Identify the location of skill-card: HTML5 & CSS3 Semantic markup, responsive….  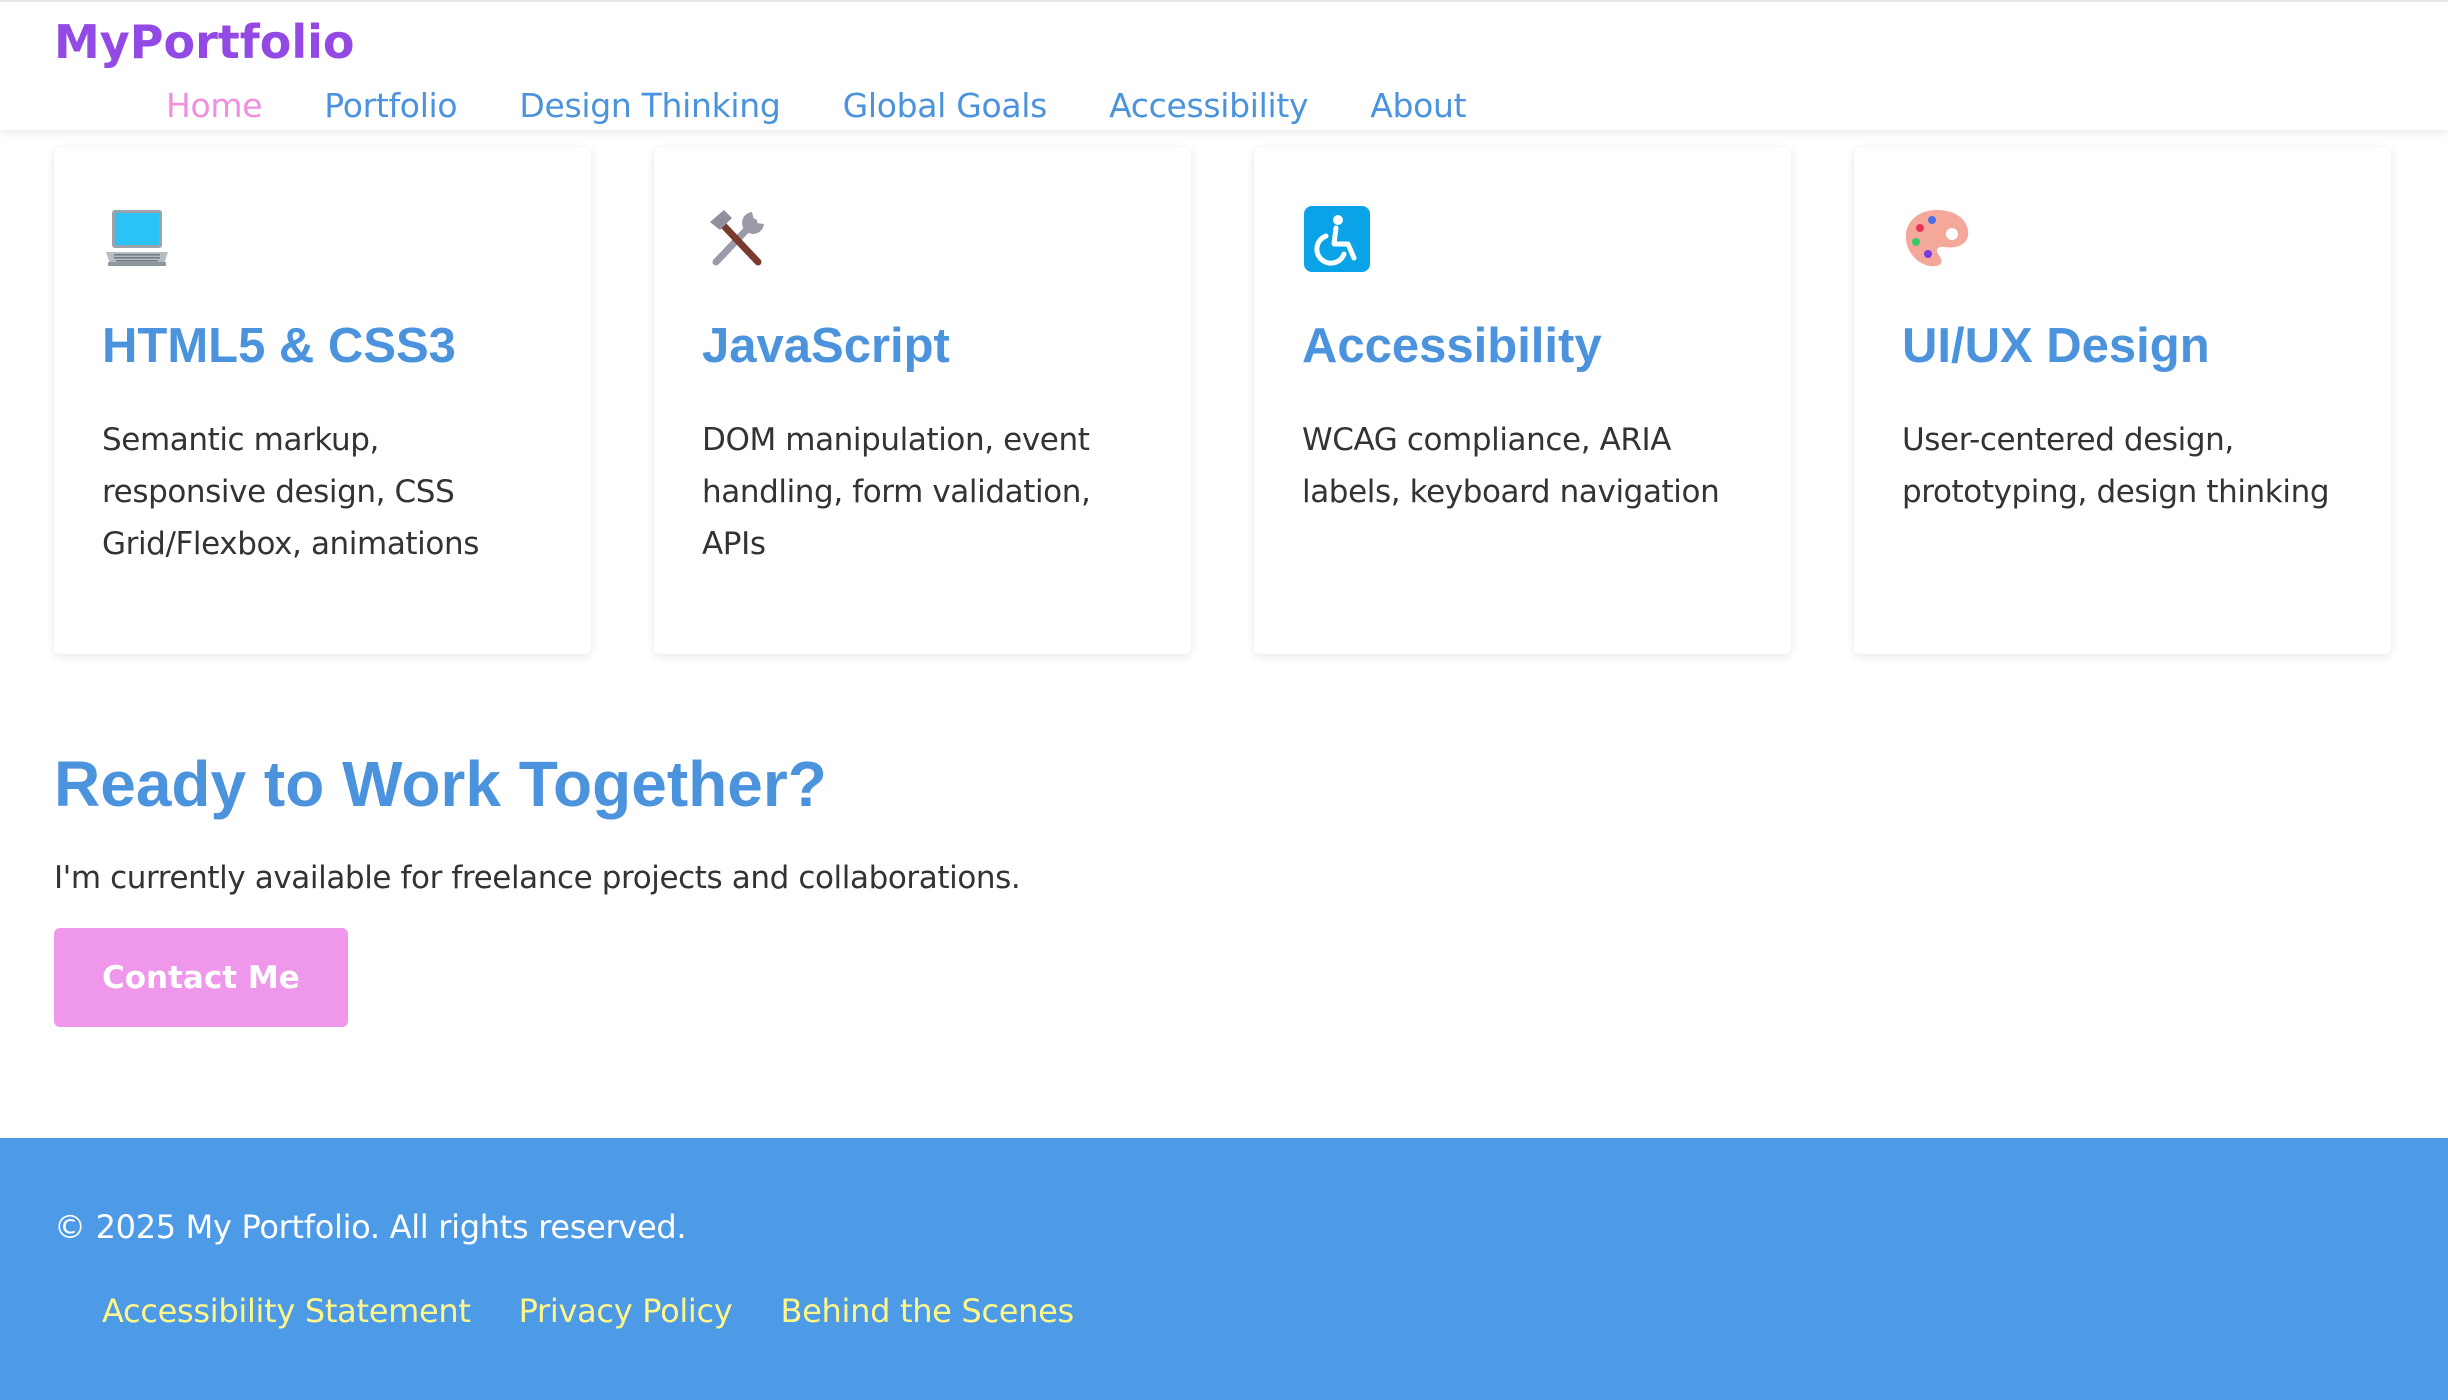
(322, 401).